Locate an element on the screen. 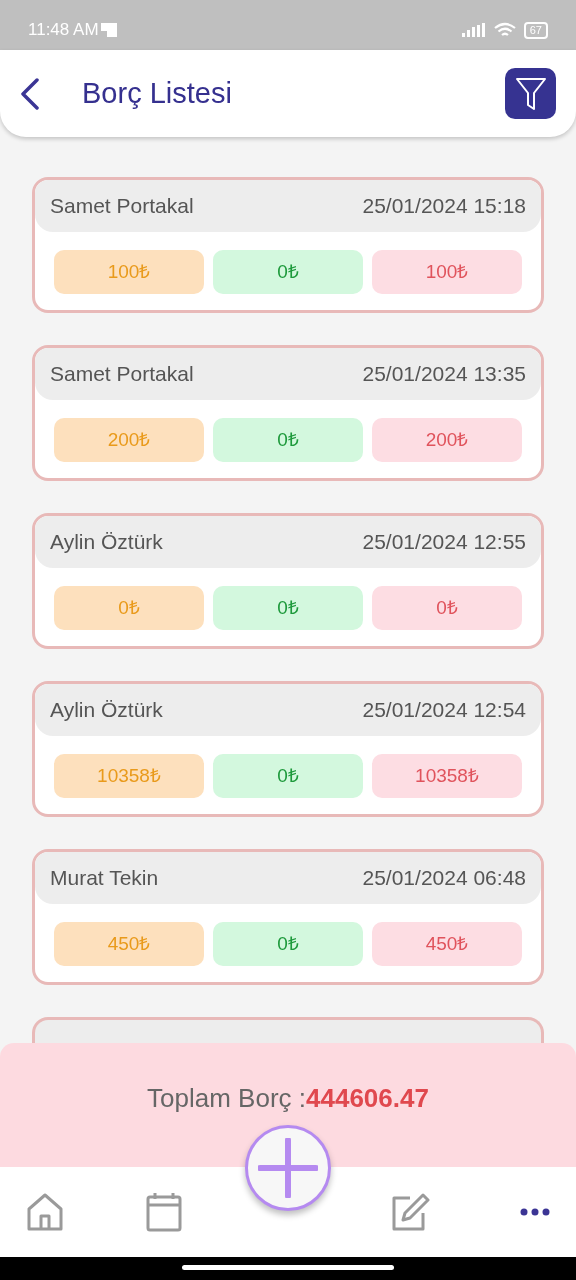 The height and width of the screenshot is (1280, 576). home-icon is located at coordinates (45, 1212).